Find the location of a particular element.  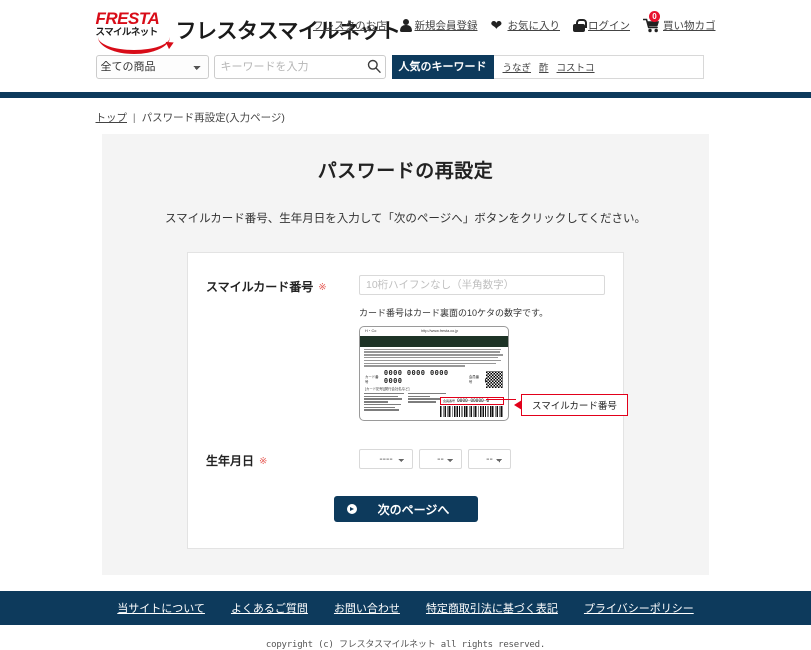

nav-item-stores: フレスタのお店 is located at coordinates (350, 25).